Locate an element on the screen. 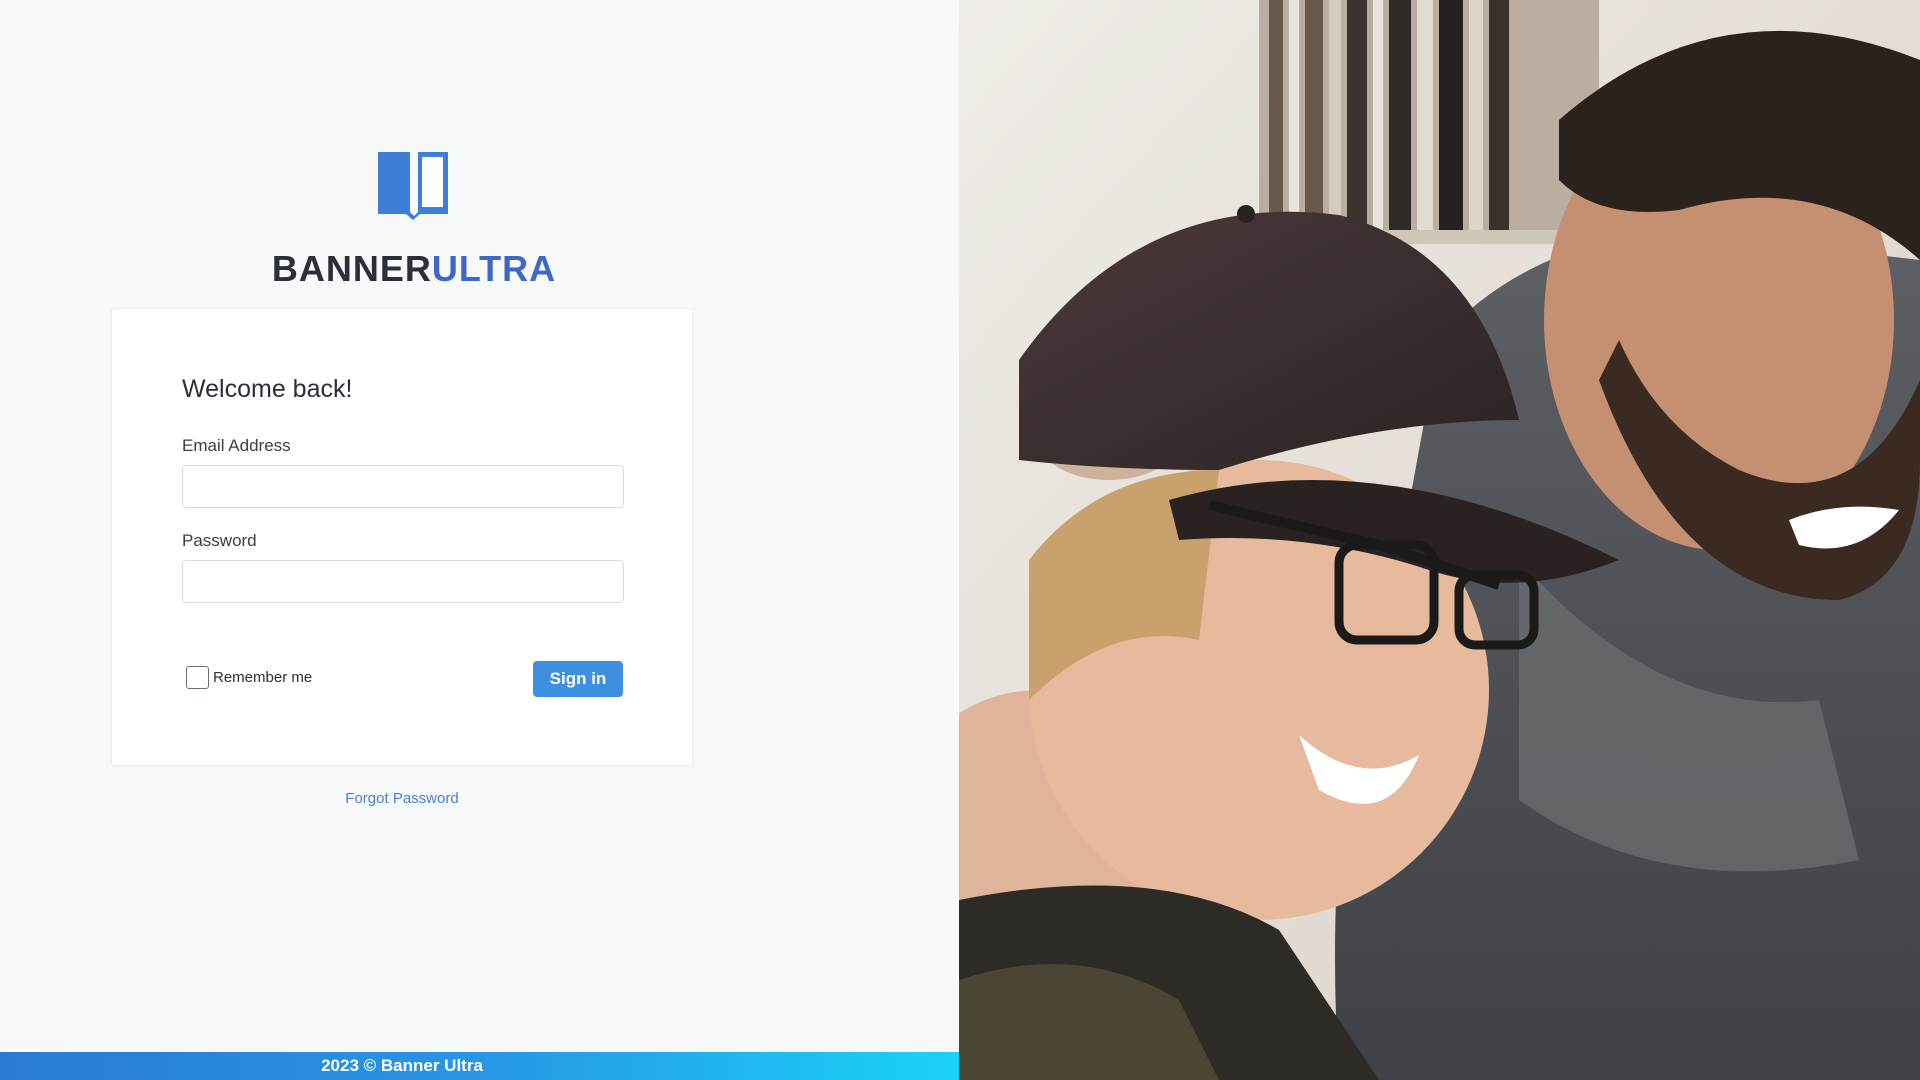 The image size is (1920, 1080). open-book-icon is located at coordinates (413, 186).